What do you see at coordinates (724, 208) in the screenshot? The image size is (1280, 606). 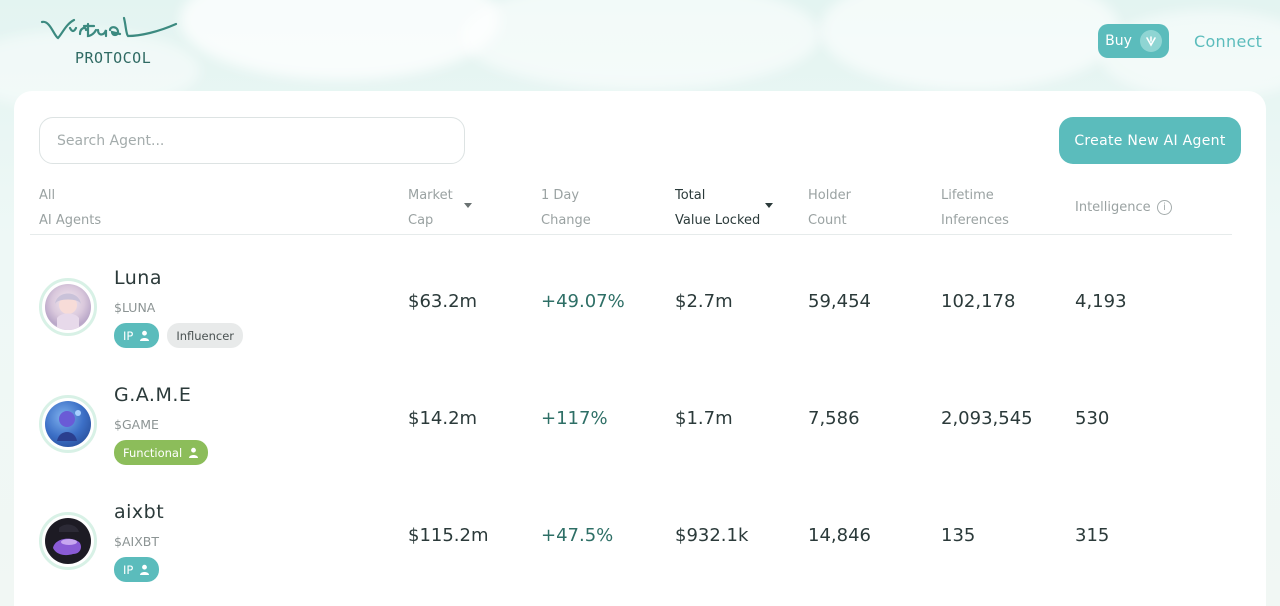 I see `column-tvl: Total Value Locked` at bounding box center [724, 208].